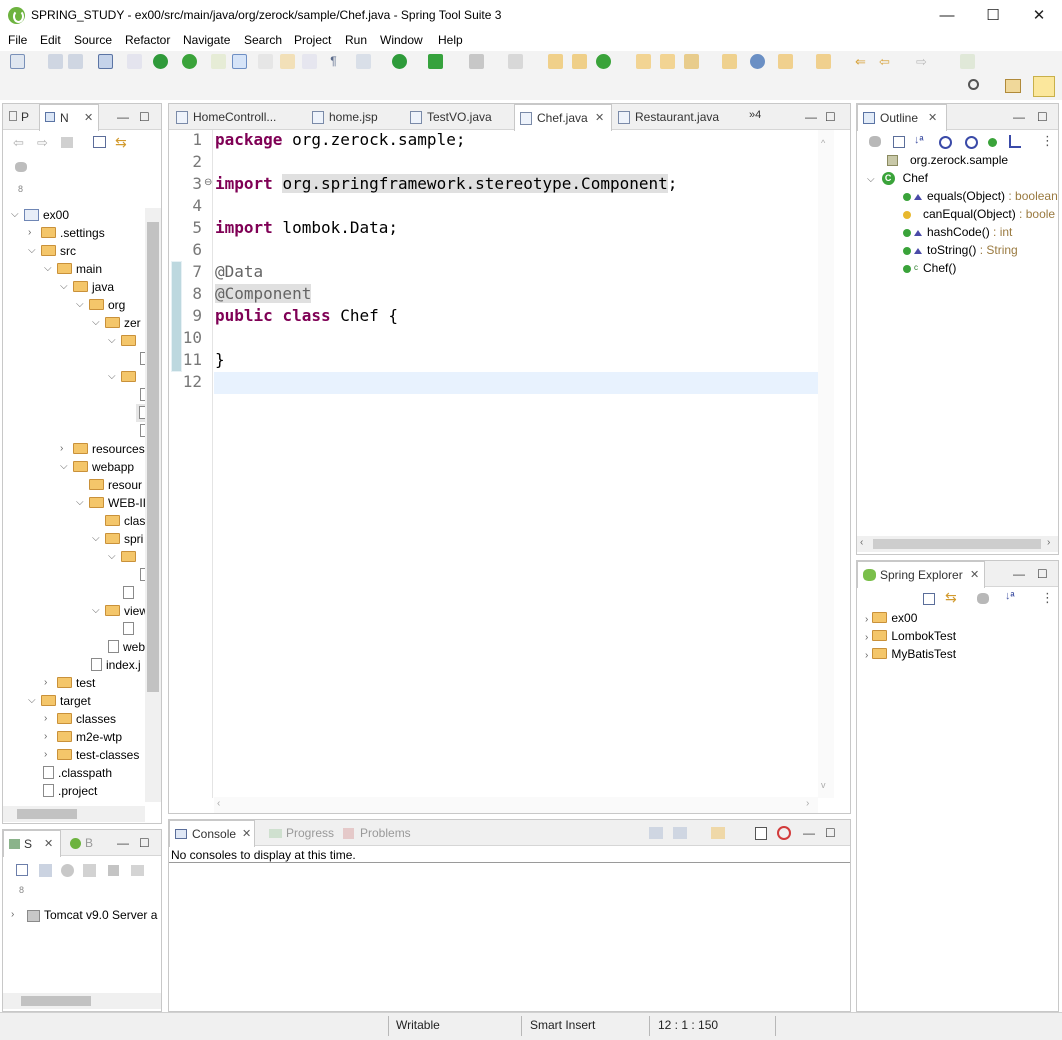 Image resolution: width=1062 pixels, height=1040 pixels. Describe the element at coordinates (22, 870) in the screenshot. I see `collapse-servers-icon` at that location.